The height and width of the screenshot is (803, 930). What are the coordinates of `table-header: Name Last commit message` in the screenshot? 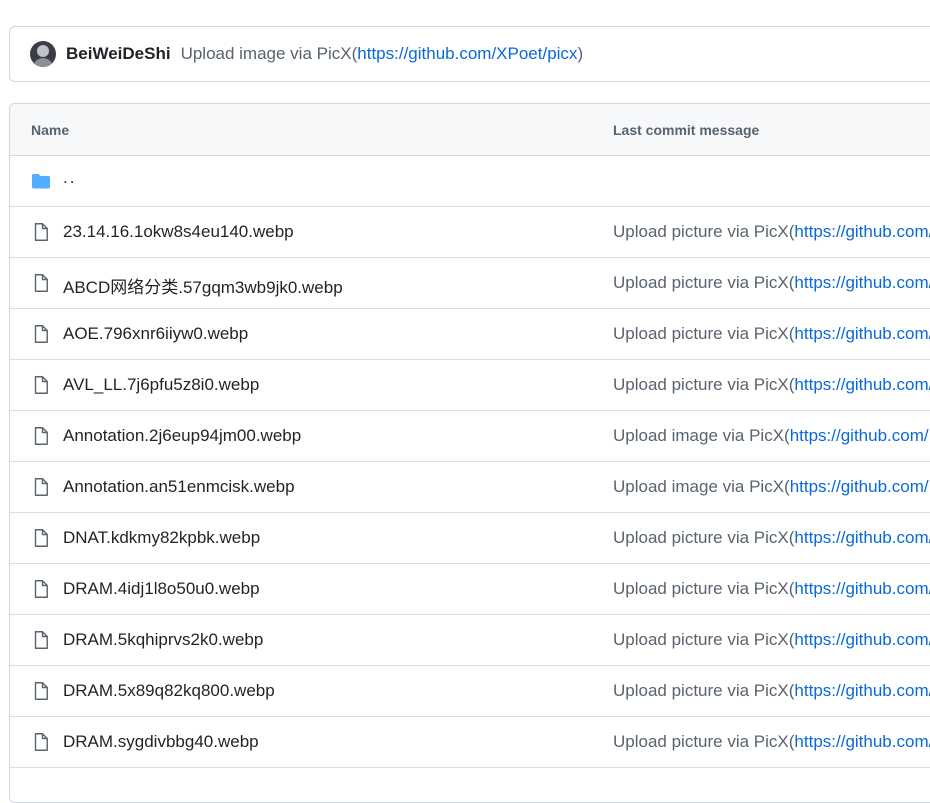 It's located at (470, 130).